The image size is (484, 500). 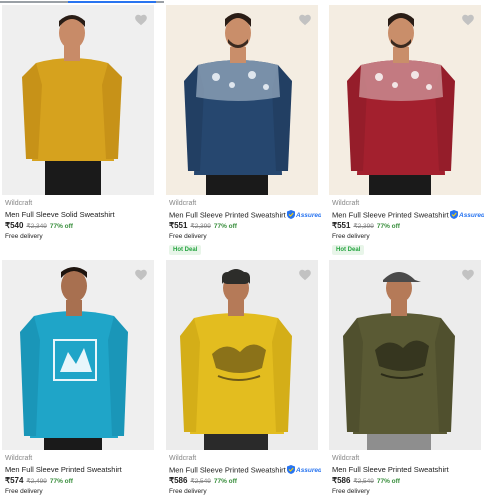 I want to click on price-row: ₹540 ₹2,349 77% off, so click(x=39, y=225).